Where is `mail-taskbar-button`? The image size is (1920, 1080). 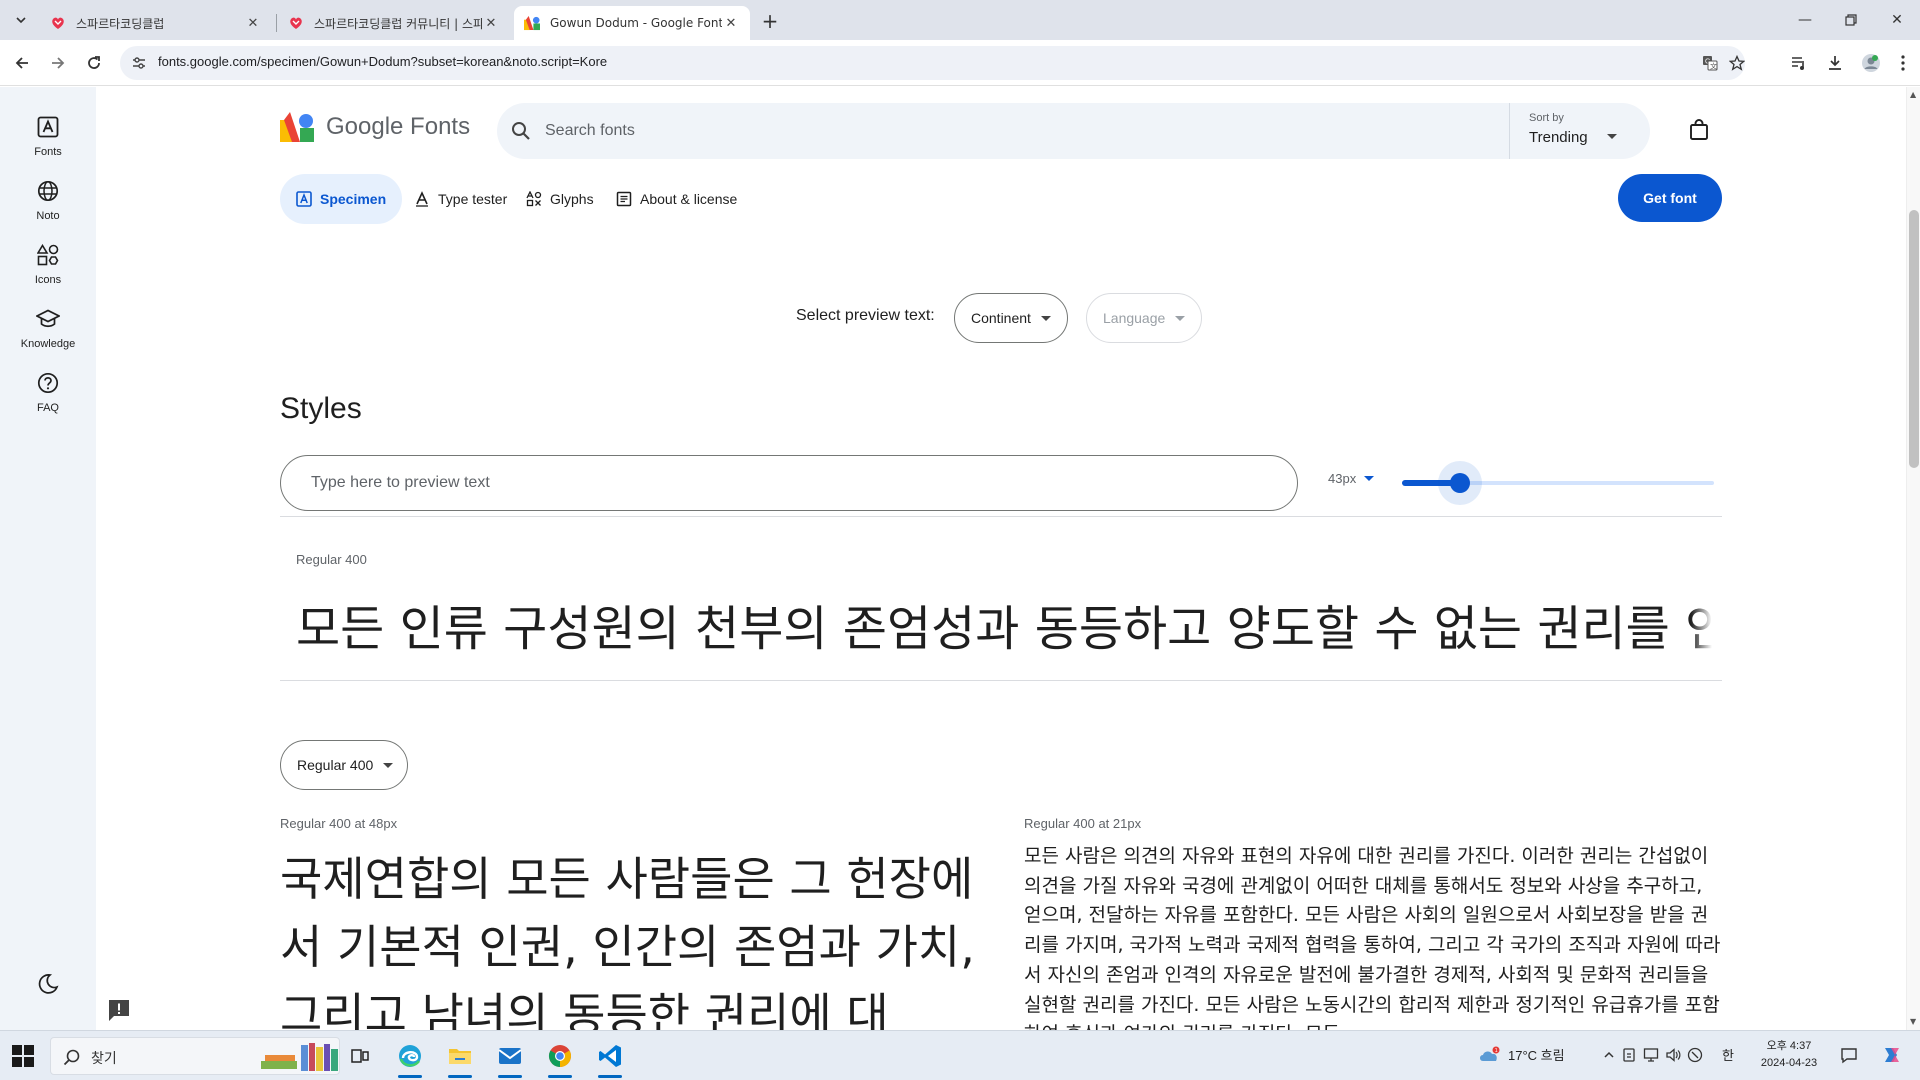
mail-taskbar-button is located at coordinates (510, 1059).